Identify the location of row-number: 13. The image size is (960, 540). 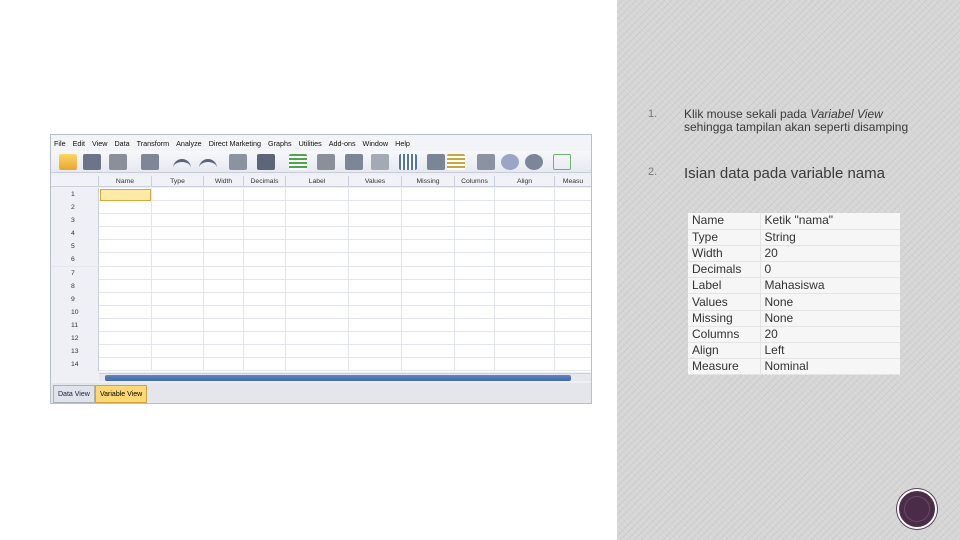
(75, 352).